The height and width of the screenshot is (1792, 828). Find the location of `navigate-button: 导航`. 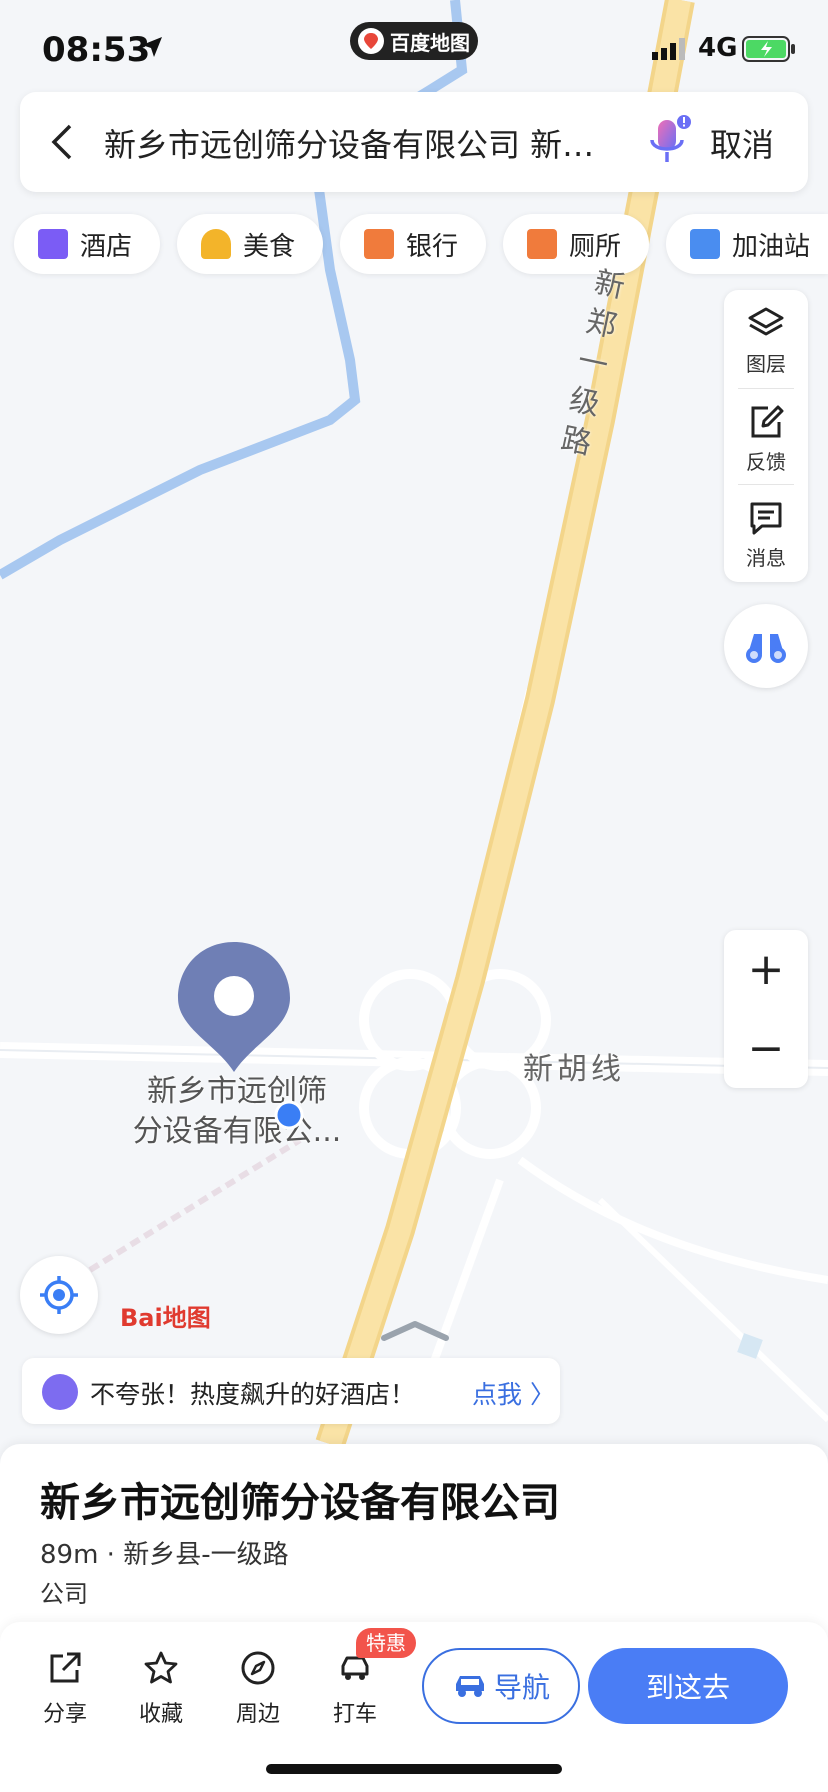

navigate-button: 导航 is located at coordinates (501, 1686).